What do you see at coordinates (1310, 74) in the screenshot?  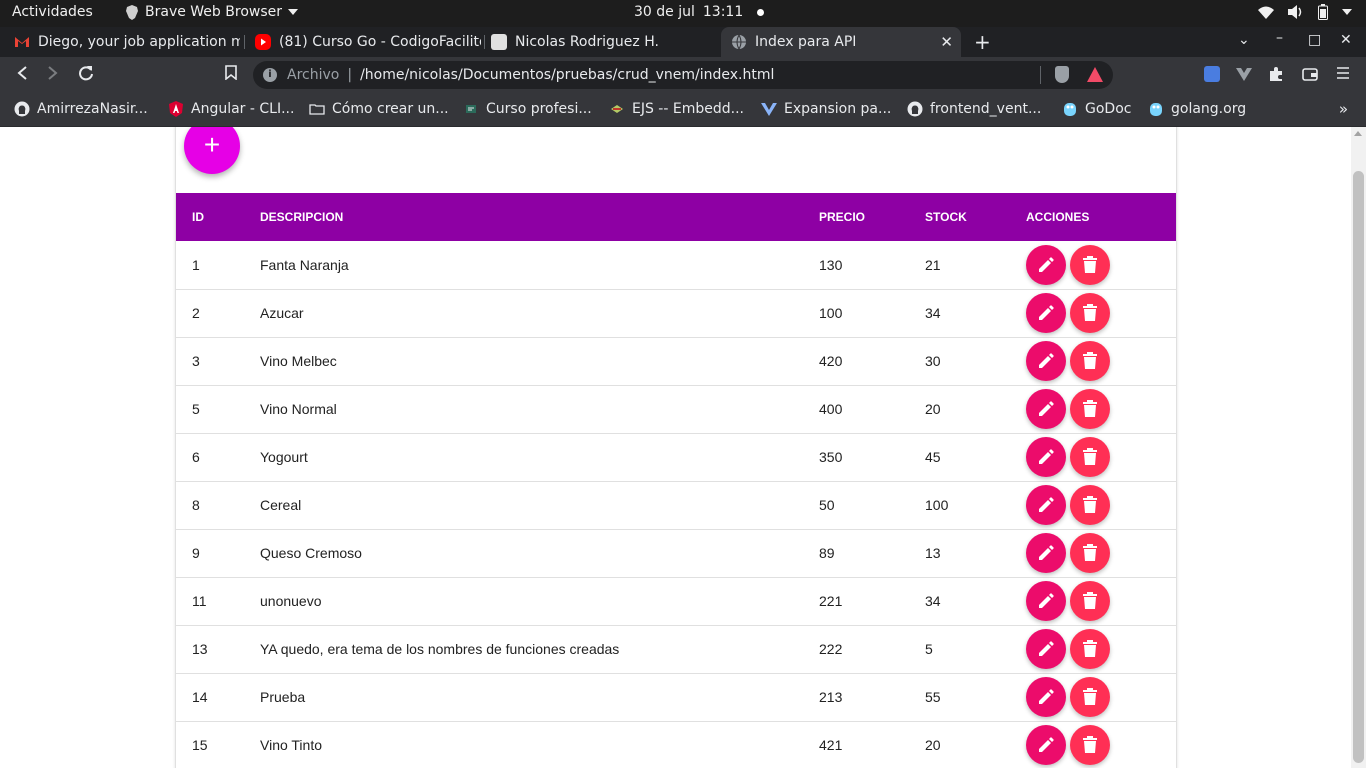 I see `wallet-icon` at bounding box center [1310, 74].